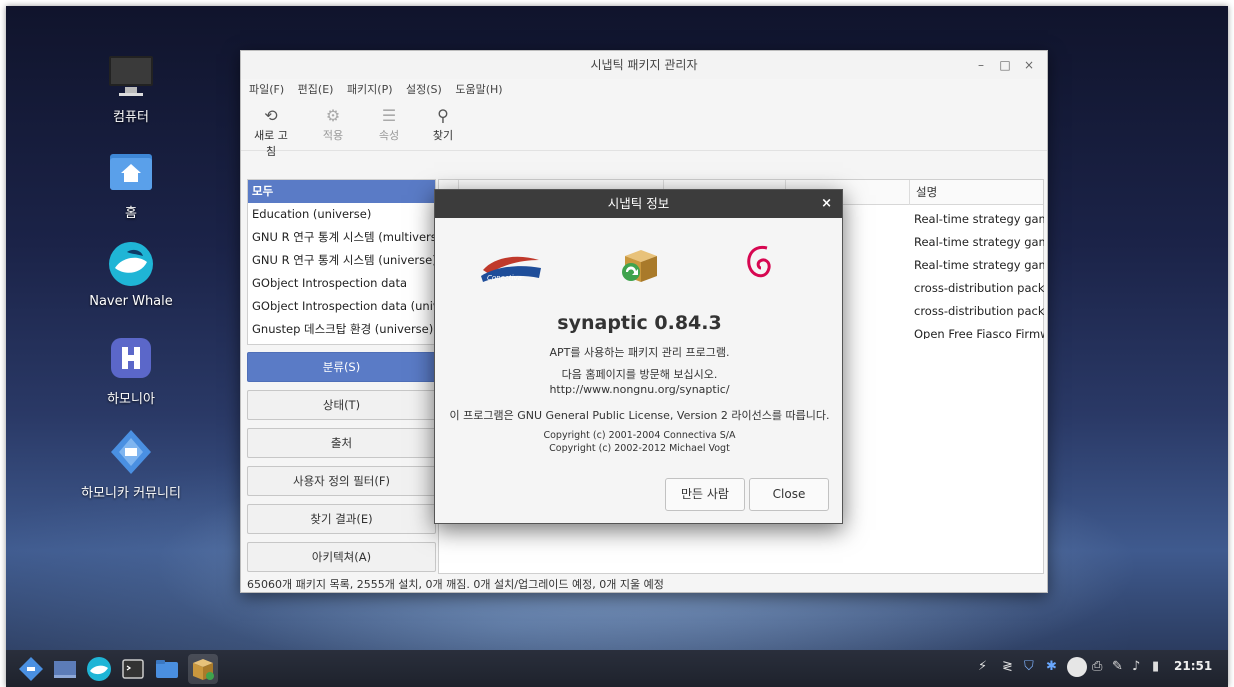 The height and width of the screenshot is (687, 1234). I want to click on bluetooth-icon: ✱, so click(1051, 666).